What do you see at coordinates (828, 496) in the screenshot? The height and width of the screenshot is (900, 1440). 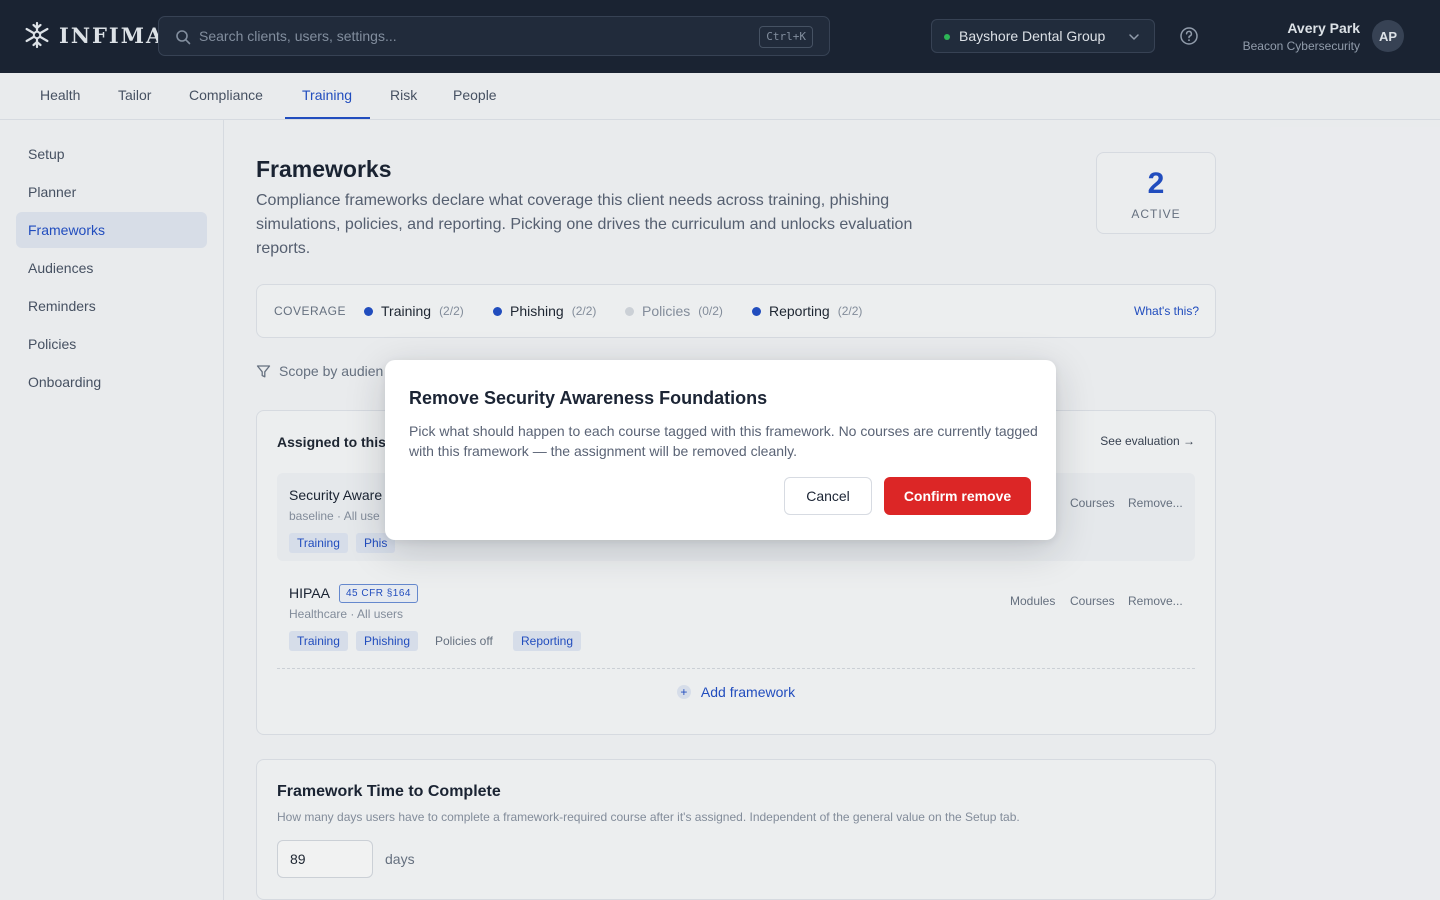 I see `cancel-button: Cancel` at bounding box center [828, 496].